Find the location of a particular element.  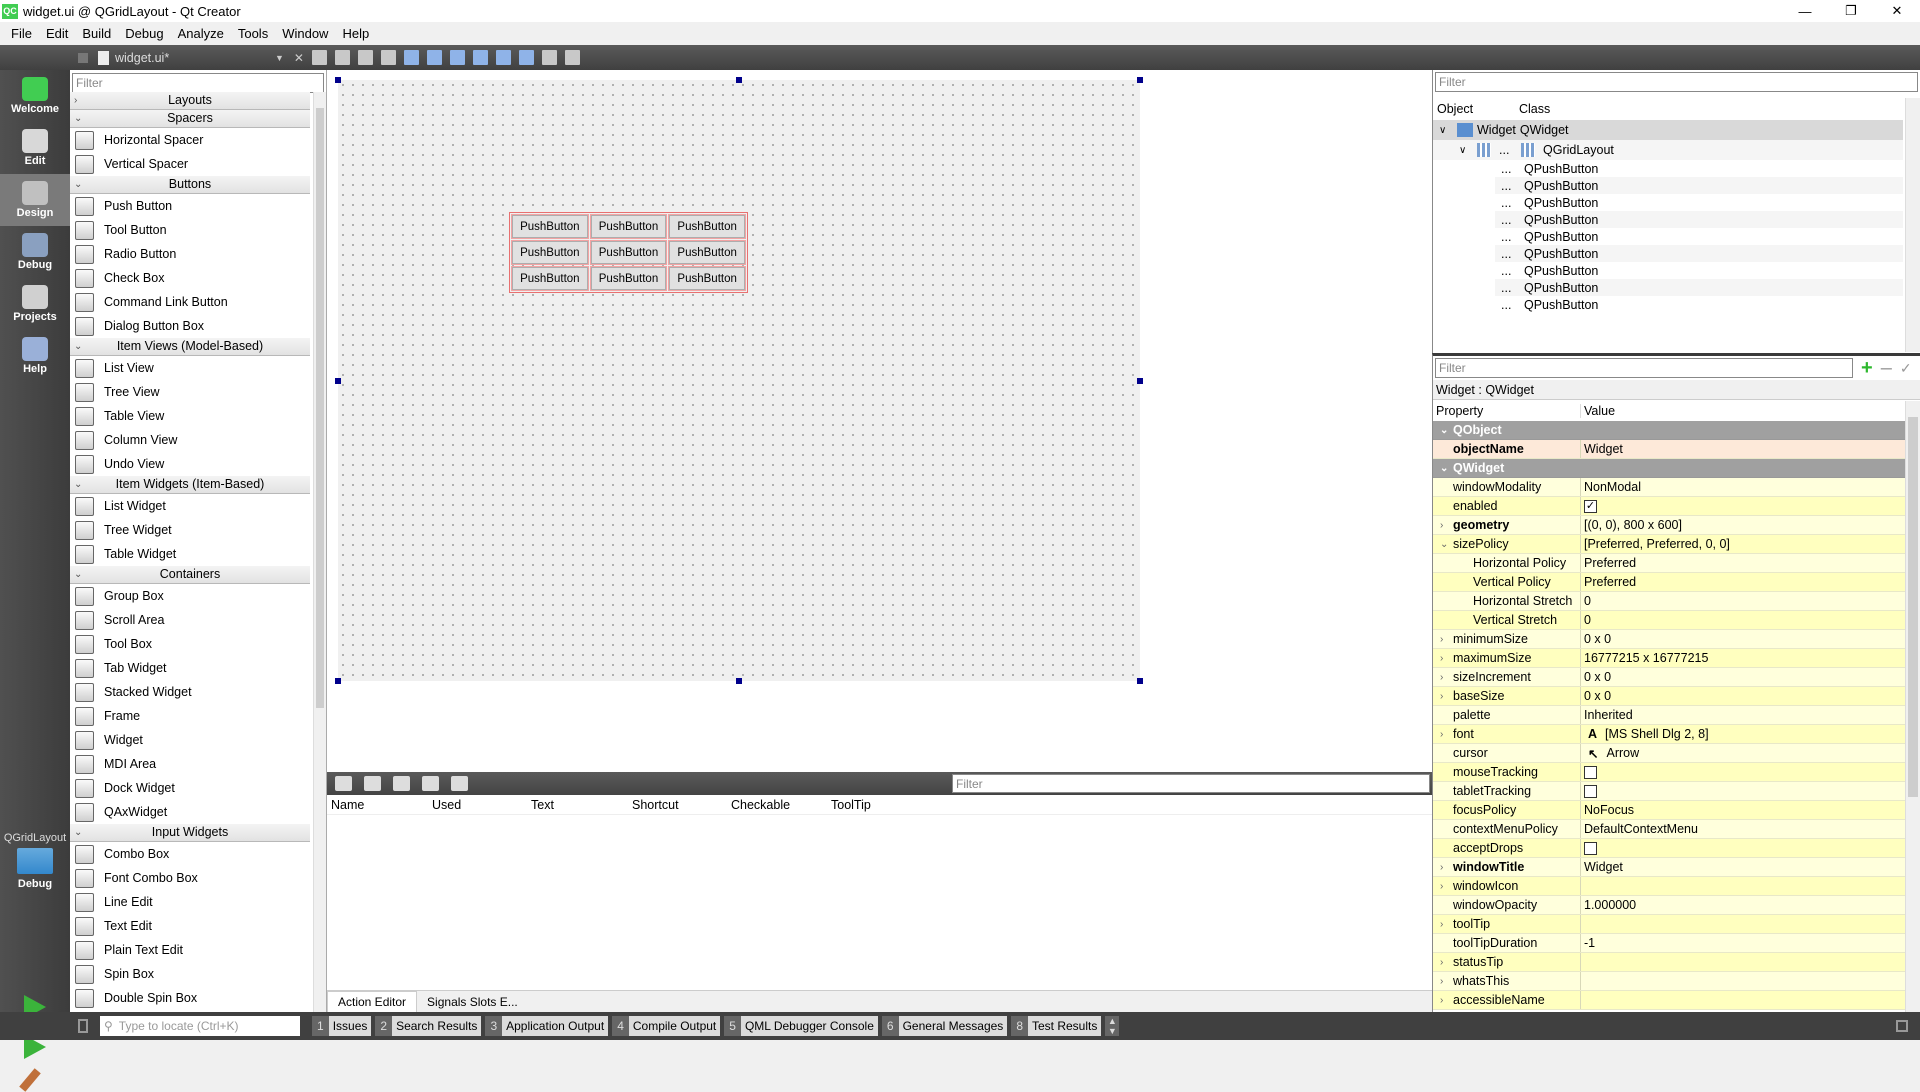

adjust-size-icon is located at coordinates (572, 57).